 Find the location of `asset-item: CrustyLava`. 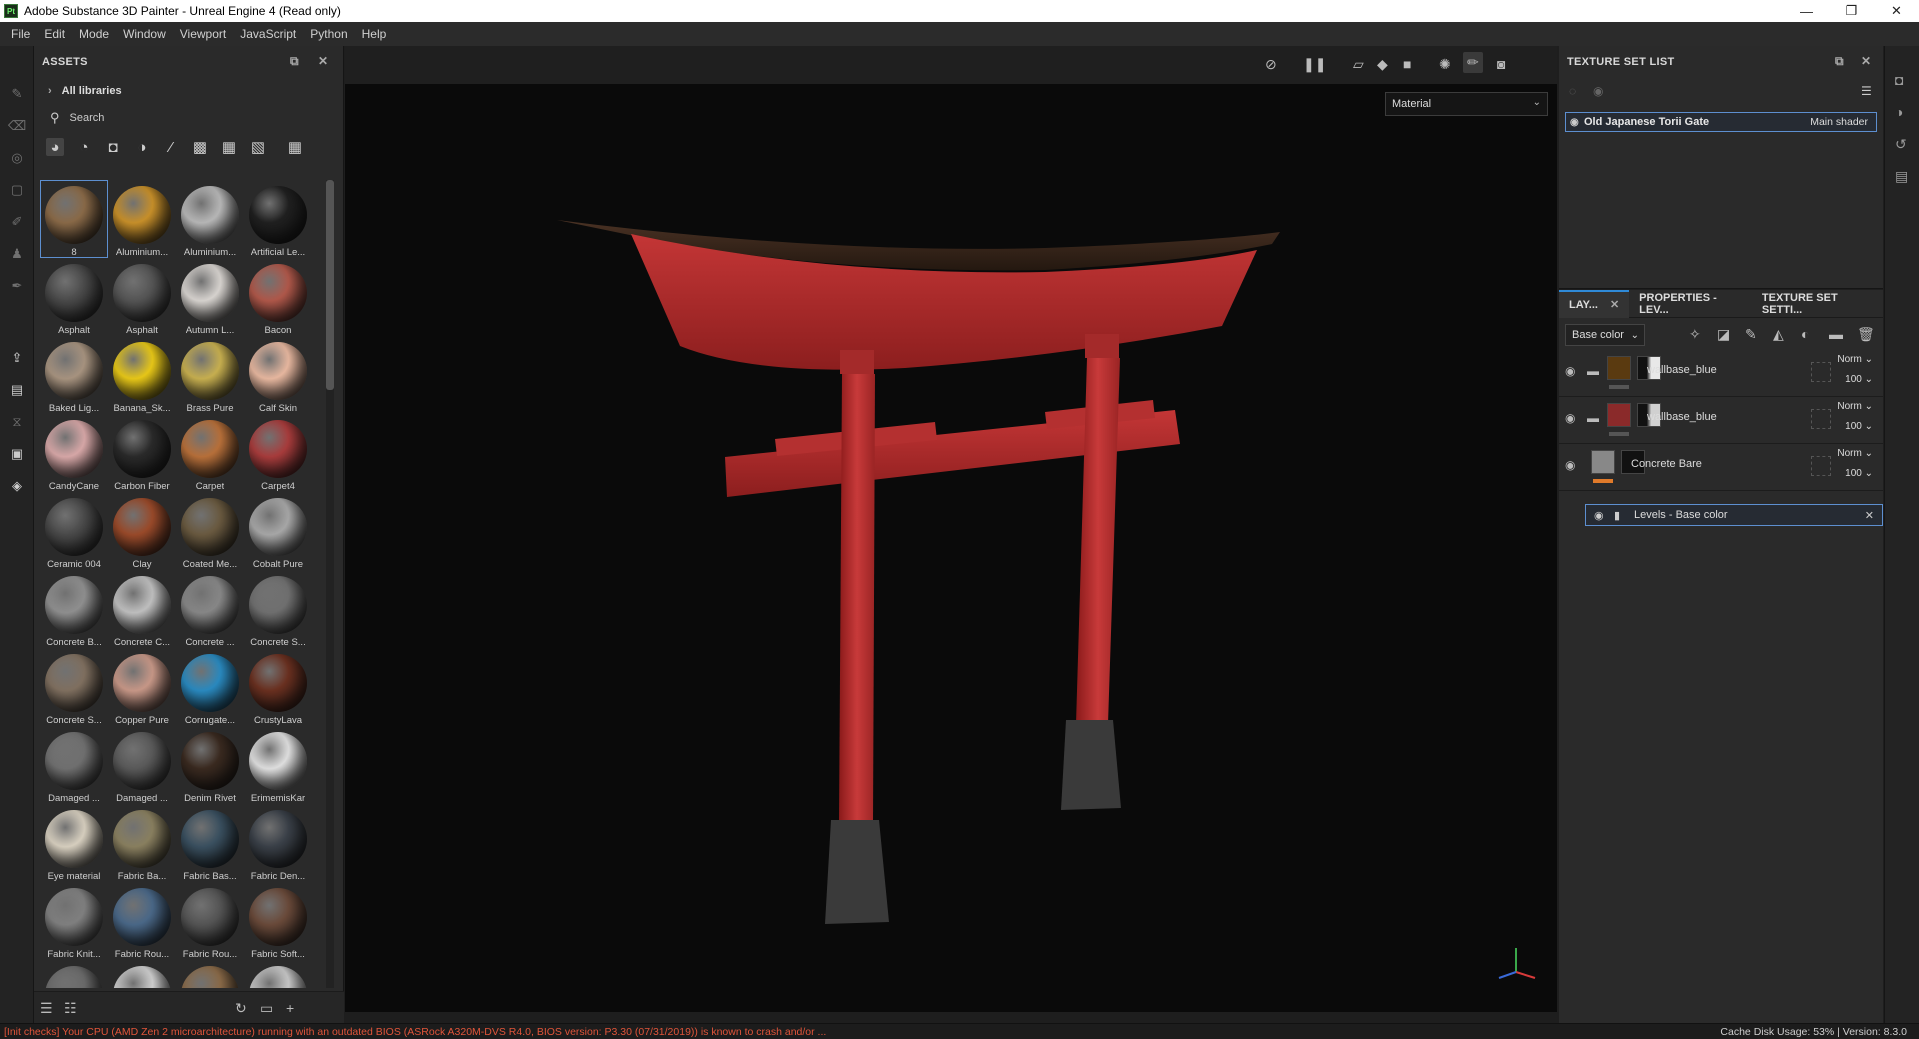

asset-item: CrustyLava is located at coordinates (277, 687).